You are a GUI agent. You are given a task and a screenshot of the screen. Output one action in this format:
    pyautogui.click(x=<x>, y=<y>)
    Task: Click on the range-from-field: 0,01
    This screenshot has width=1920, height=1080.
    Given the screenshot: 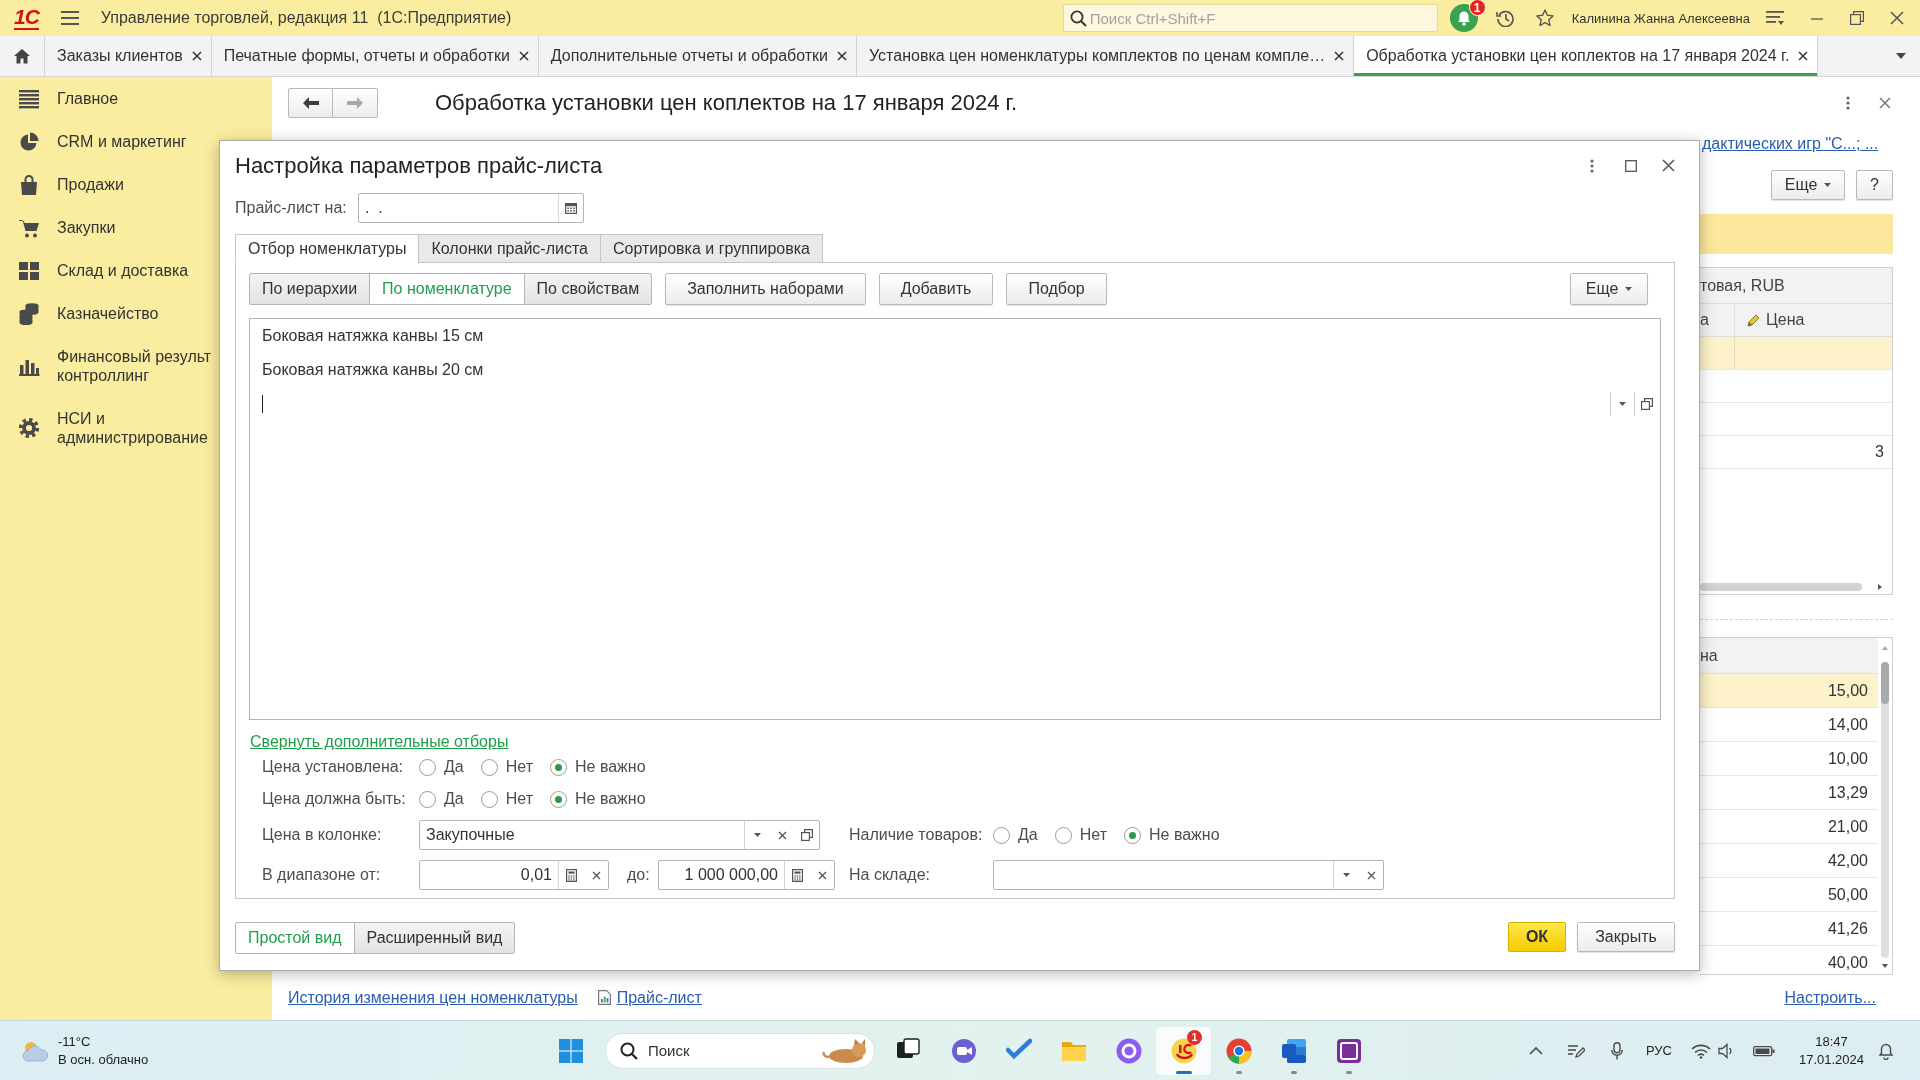 What is the action you would take?
    pyautogui.click(x=514, y=875)
    